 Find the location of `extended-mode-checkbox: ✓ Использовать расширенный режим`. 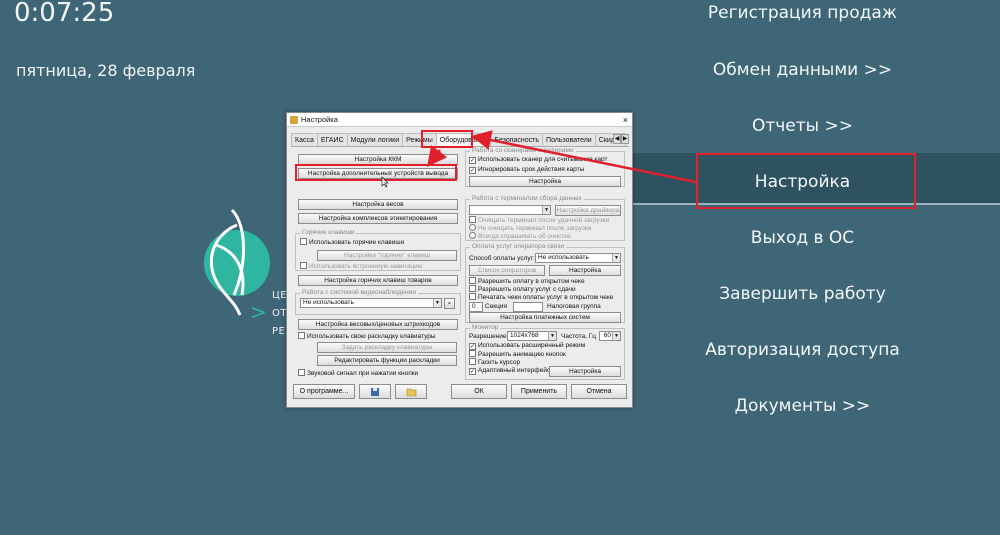

extended-mode-checkbox: ✓ Использовать расширенный режим is located at coordinates (527, 346).